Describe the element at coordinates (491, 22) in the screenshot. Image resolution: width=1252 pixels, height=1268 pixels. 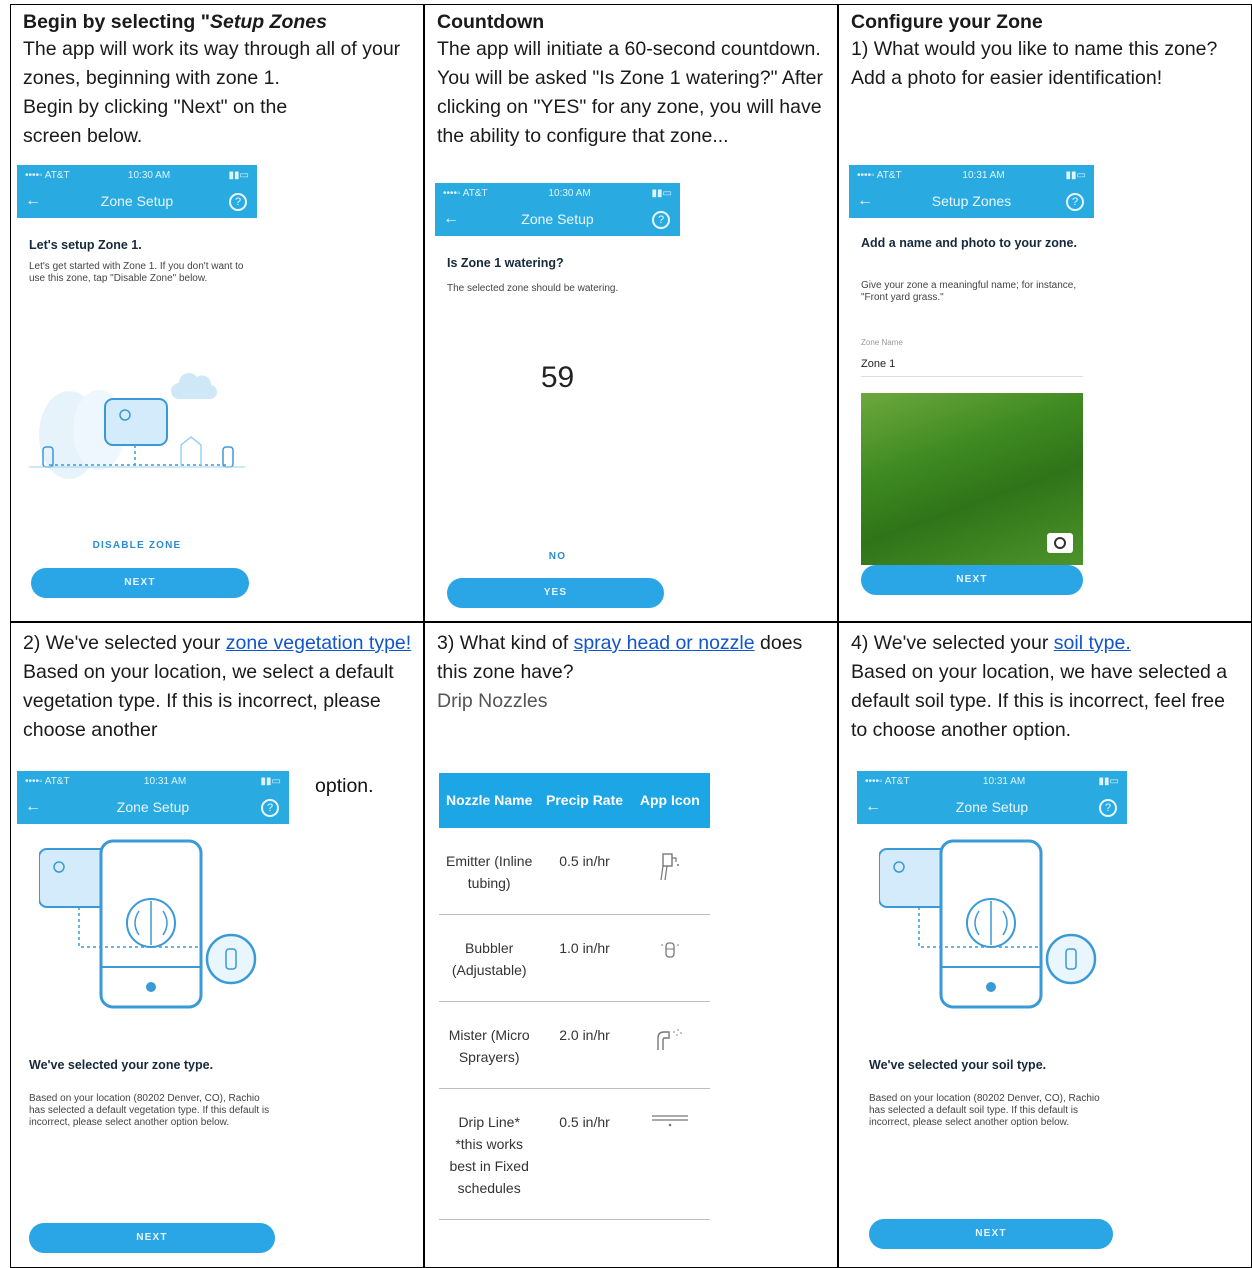
I see `cell-heading: Countdown` at that location.